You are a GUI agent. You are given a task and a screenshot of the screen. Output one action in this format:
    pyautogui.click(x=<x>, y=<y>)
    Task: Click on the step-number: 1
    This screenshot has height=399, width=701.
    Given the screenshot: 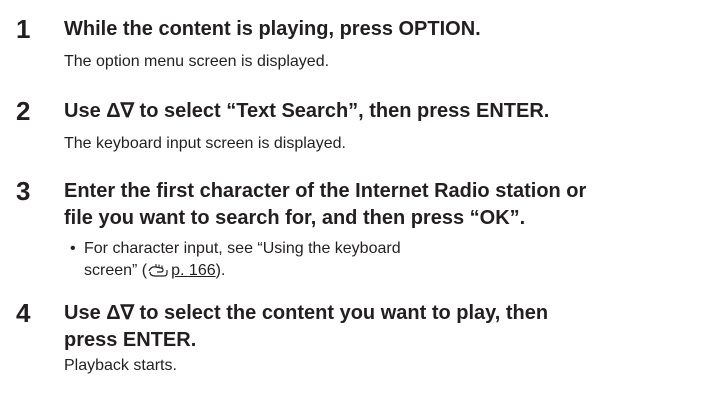 What is the action you would take?
    pyautogui.click(x=23, y=29)
    